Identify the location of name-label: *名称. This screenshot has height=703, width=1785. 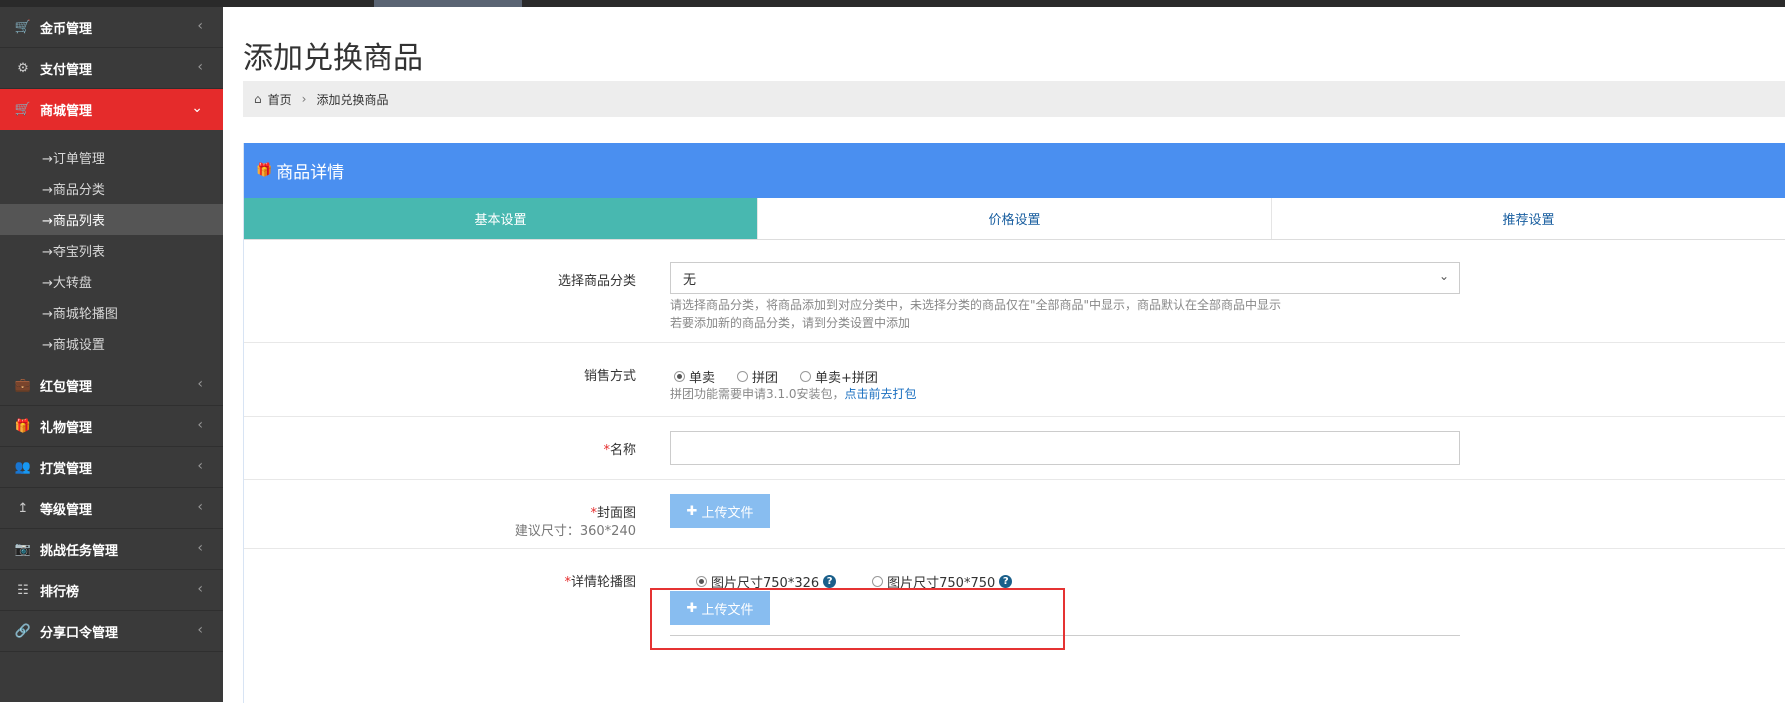
(619, 448).